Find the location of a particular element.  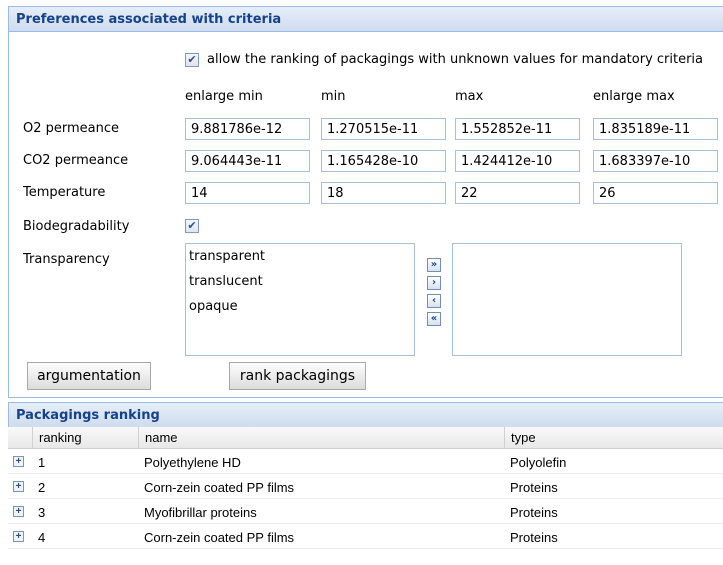

cell-type: Polyolefin is located at coordinates (538, 462).